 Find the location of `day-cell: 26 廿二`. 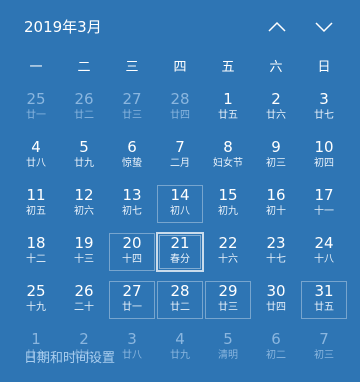

day-cell: 26 廿二 is located at coordinates (84, 108).